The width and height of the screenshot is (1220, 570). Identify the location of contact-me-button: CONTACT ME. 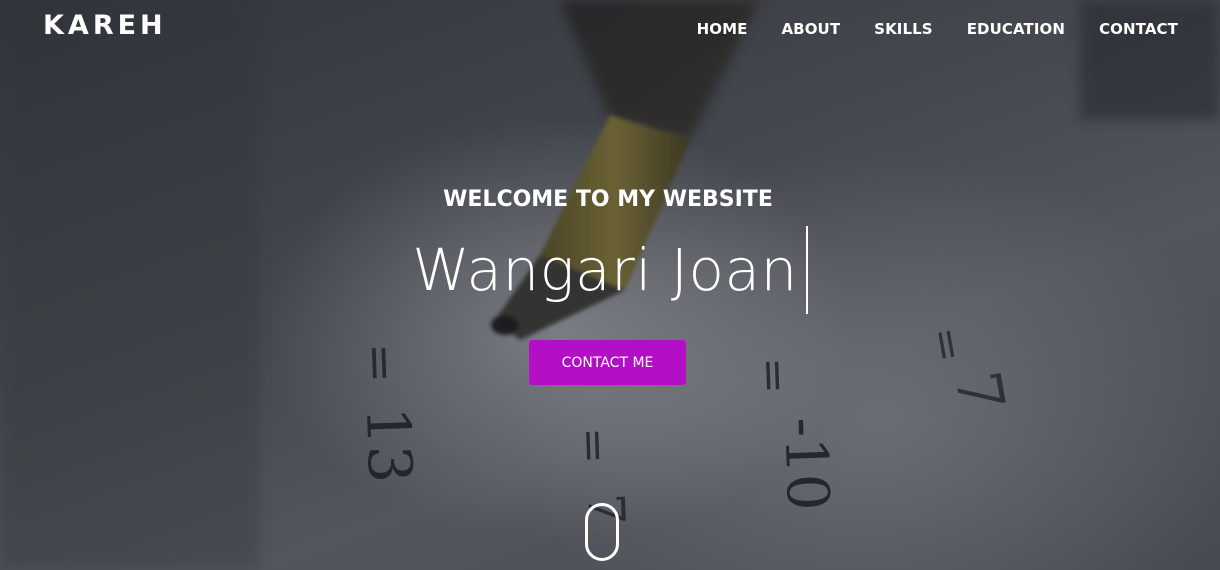
(607, 362).